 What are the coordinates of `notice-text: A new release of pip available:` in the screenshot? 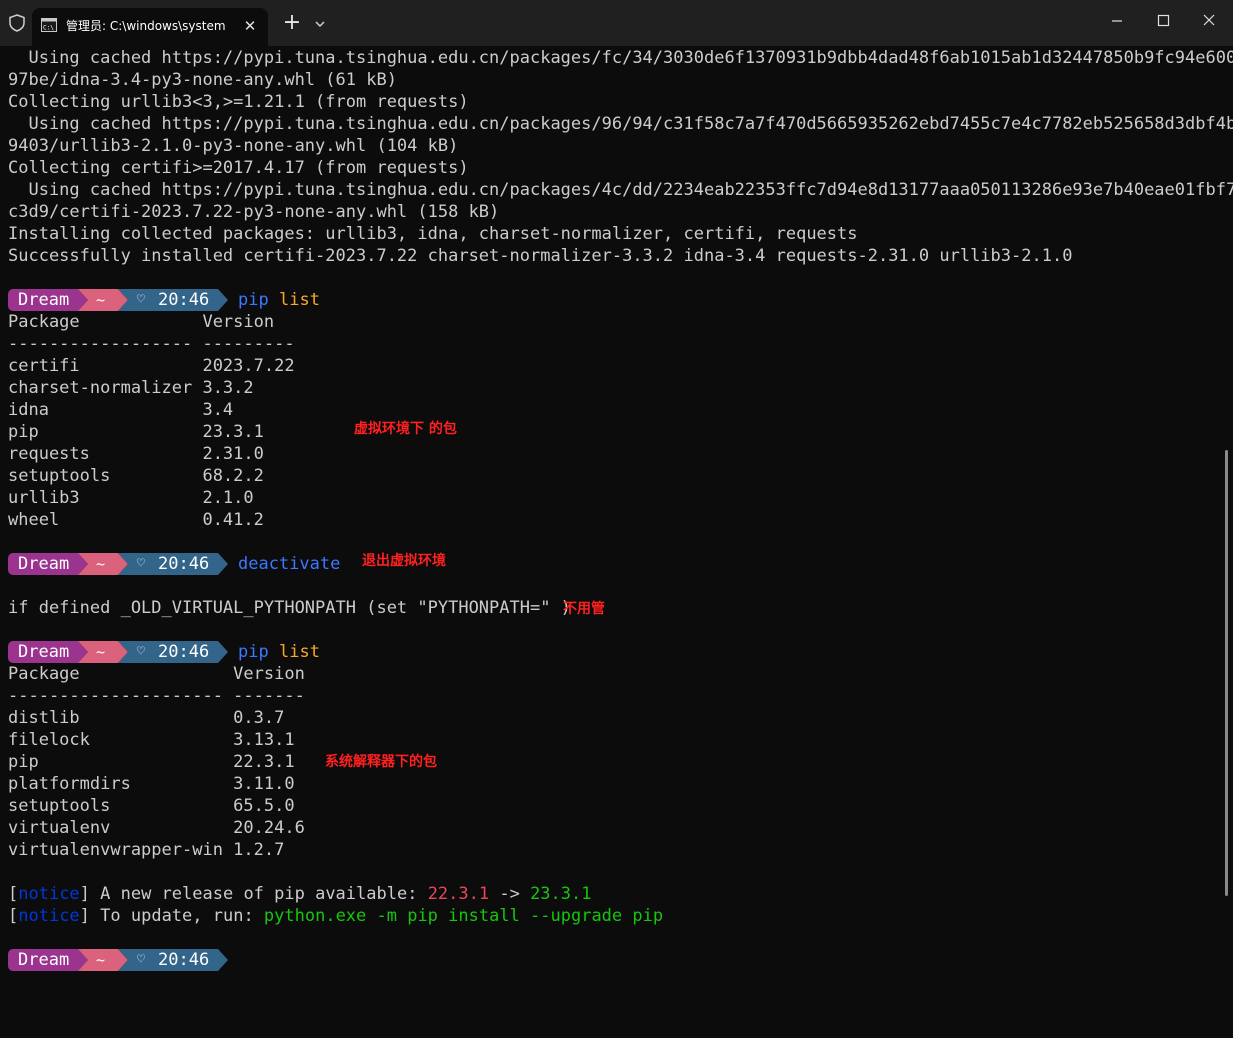 It's located at (258, 894).